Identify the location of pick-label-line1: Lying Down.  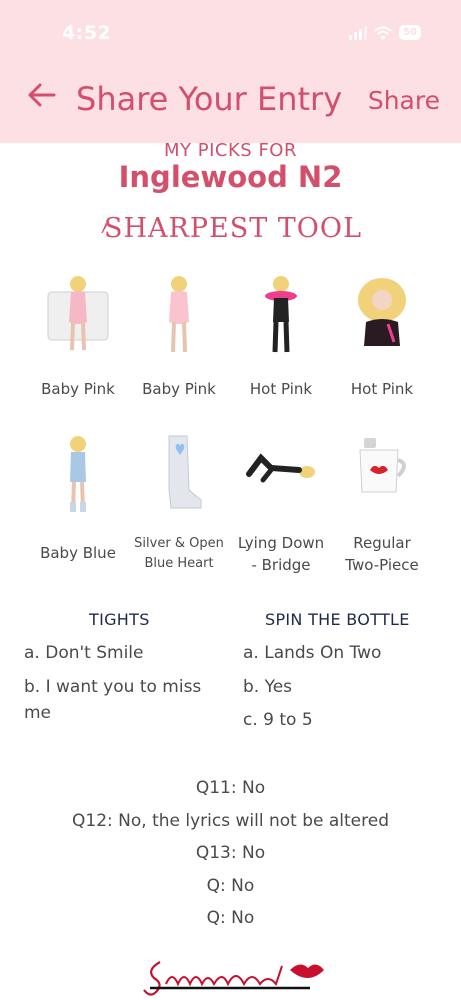
(281, 543).